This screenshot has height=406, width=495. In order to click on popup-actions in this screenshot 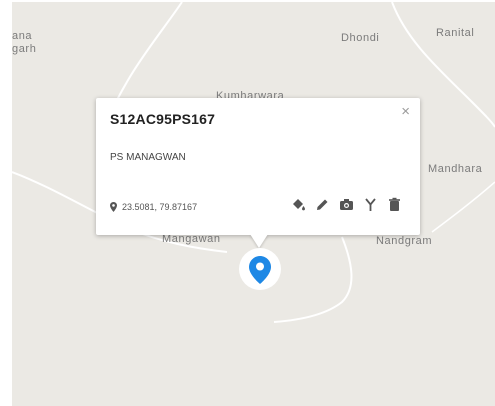, I will do `click(346, 204)`.